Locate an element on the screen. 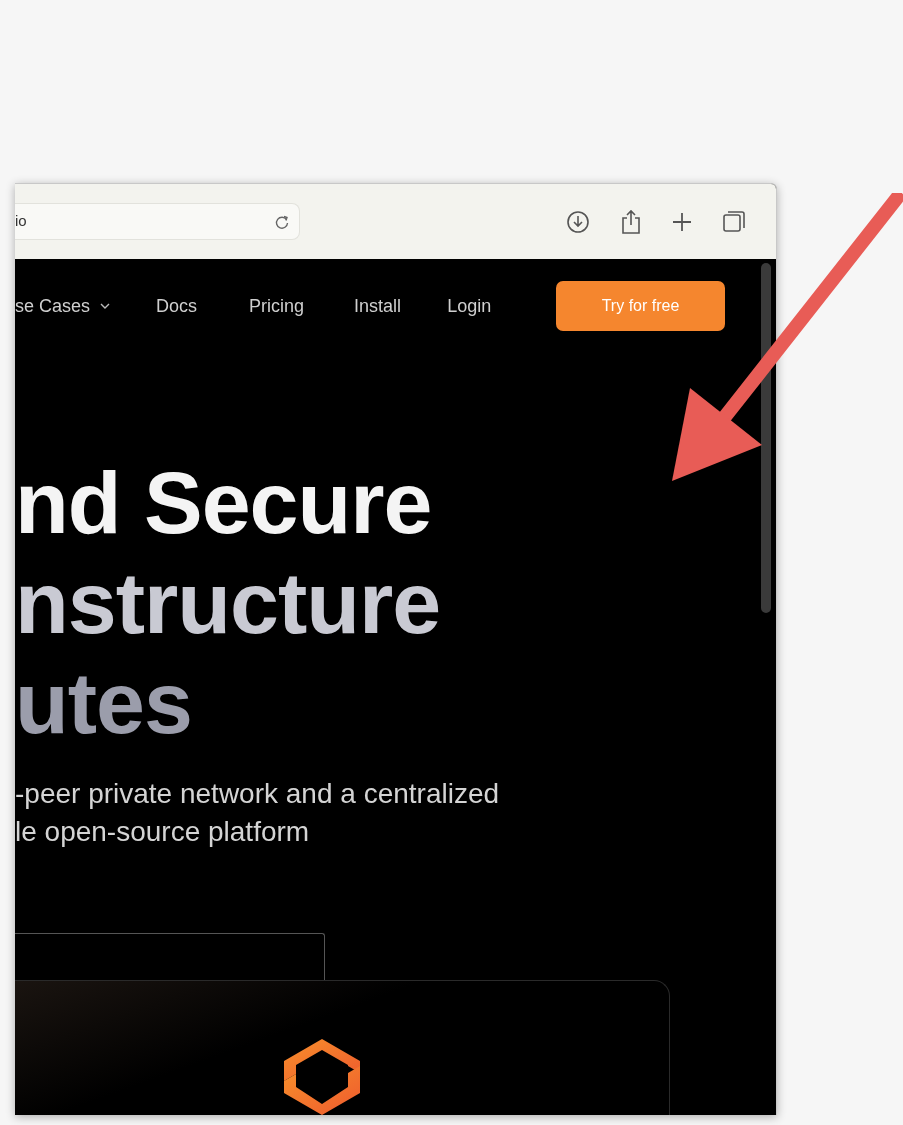 The height and width of the screenshot is (1125, 903). chevron-down-icon is located at coordinates (105, 306).